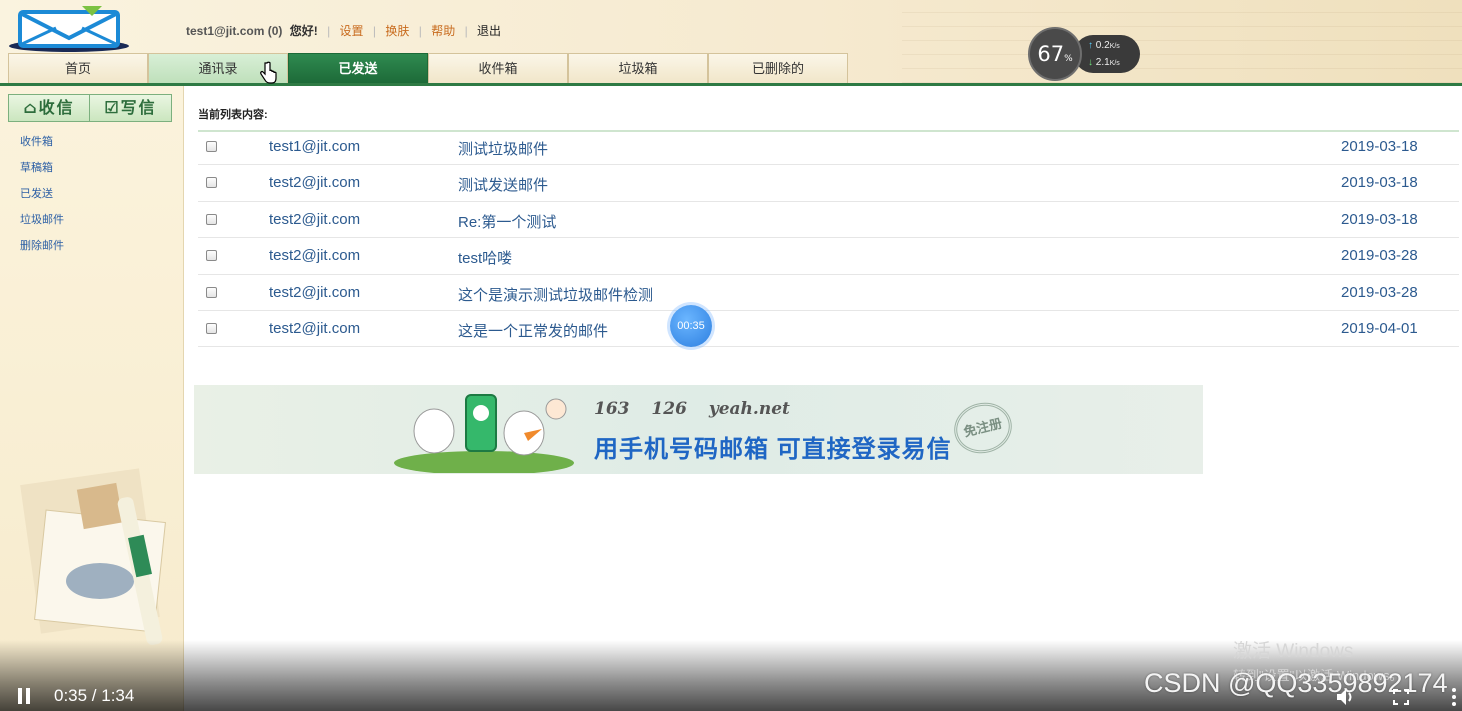 The width and height of the screenshot is (1462, 711). I want to click on logout-link: 退出, so click(489, 31).